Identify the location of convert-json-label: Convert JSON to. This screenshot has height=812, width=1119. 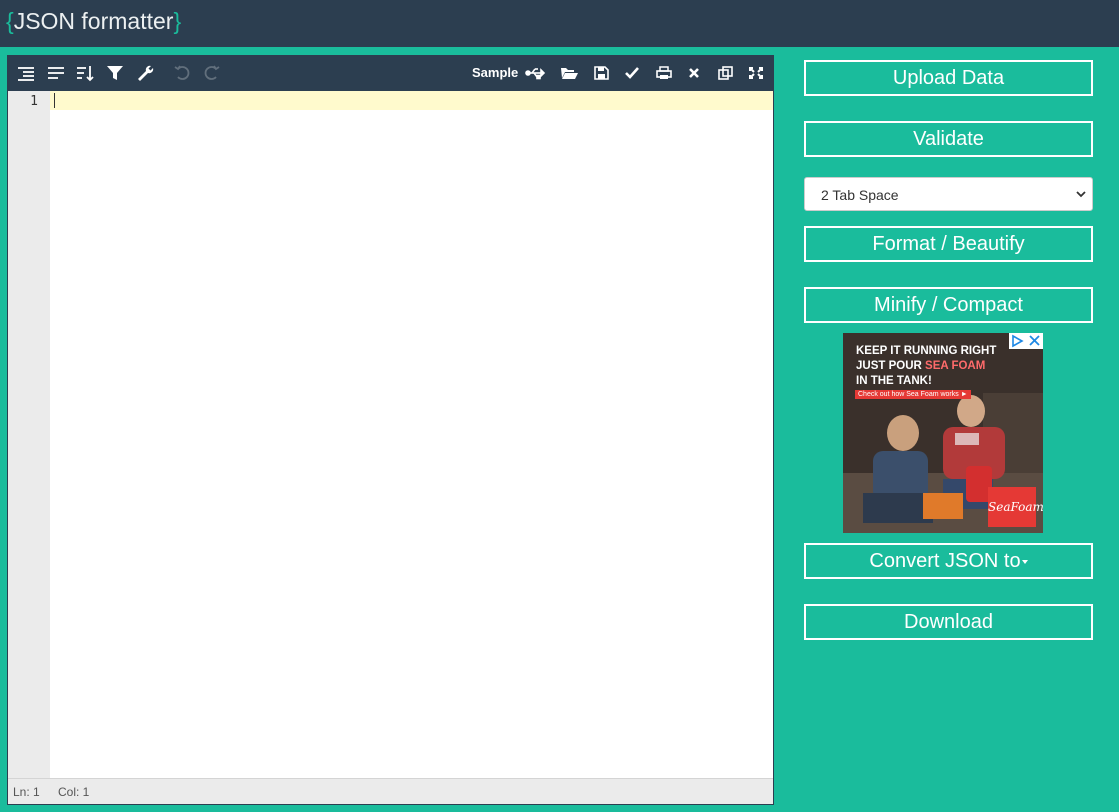
(945, 561).